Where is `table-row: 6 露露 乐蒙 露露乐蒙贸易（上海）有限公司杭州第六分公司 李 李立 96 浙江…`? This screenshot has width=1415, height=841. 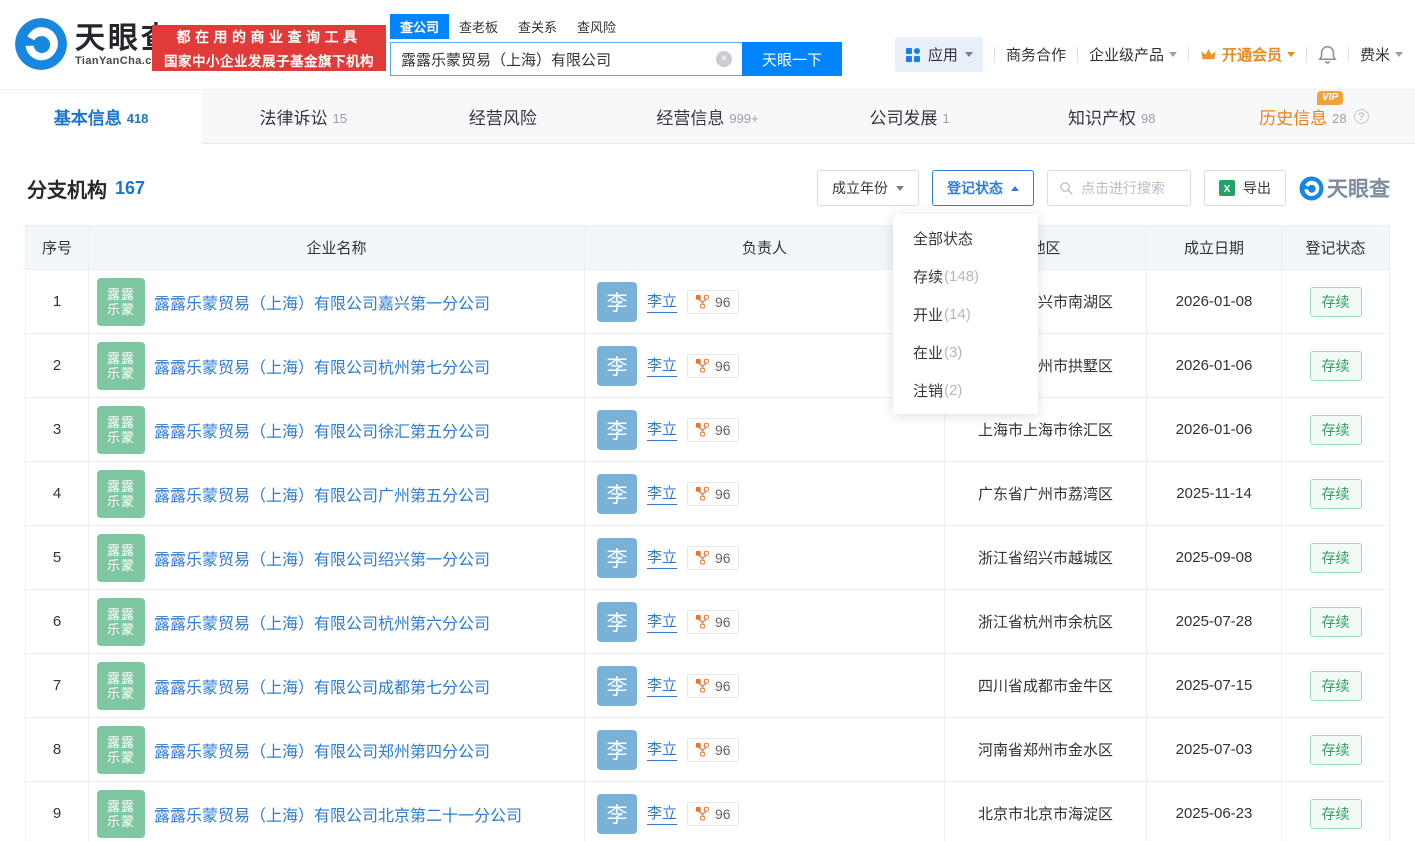
table-row: 6 露露 乐蒙 露露乐蒙贸易（上海）有限公司杭州第六分公司 李 李立 96 浙江… is located at coordinates (707, 621).